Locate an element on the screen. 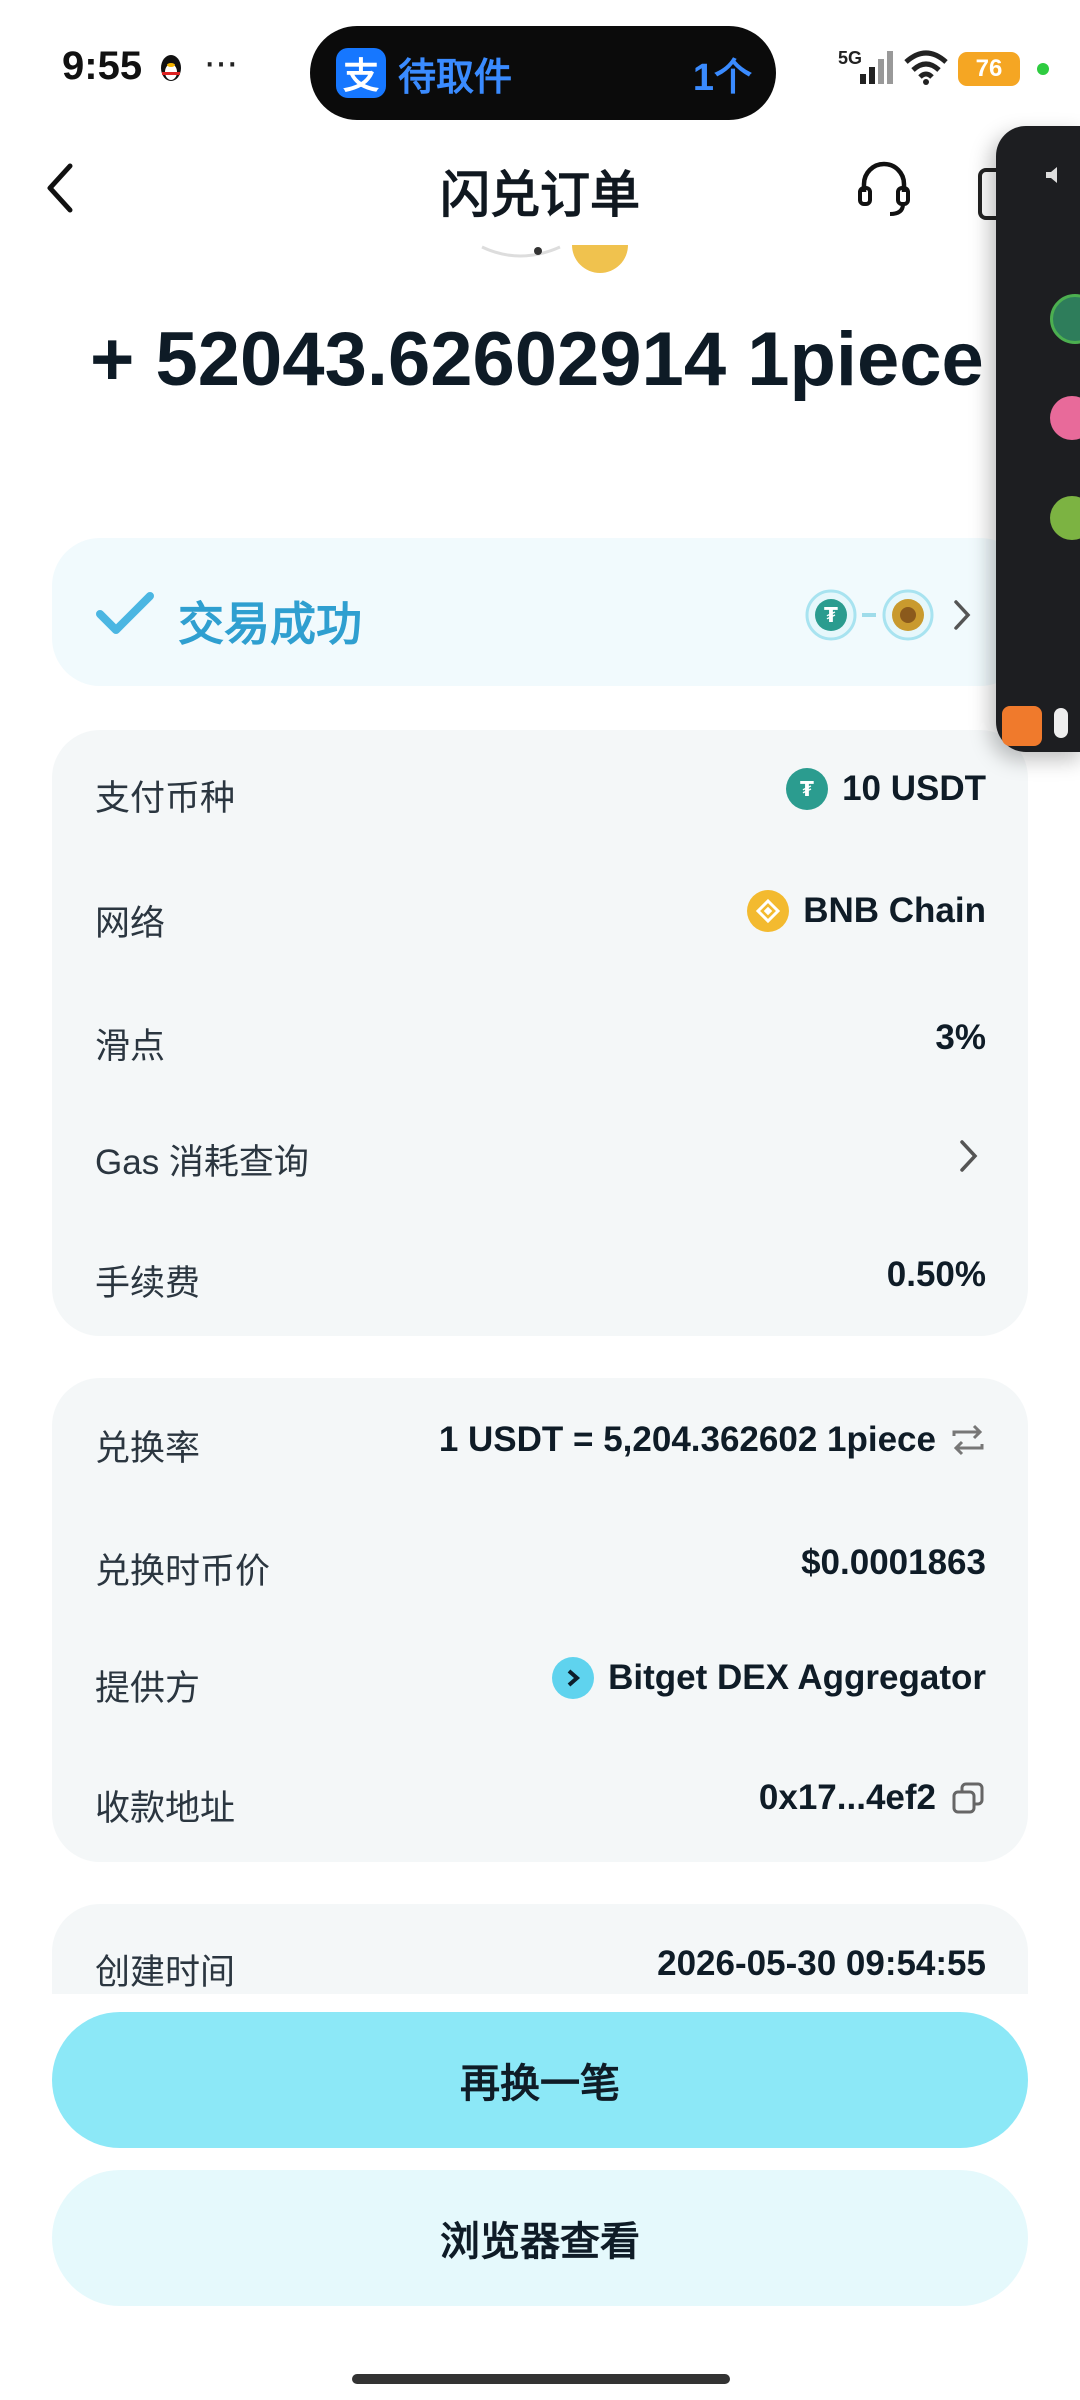  provider-value-row: Bitget DEX Aggregator is located at coordinates (769, 1678).